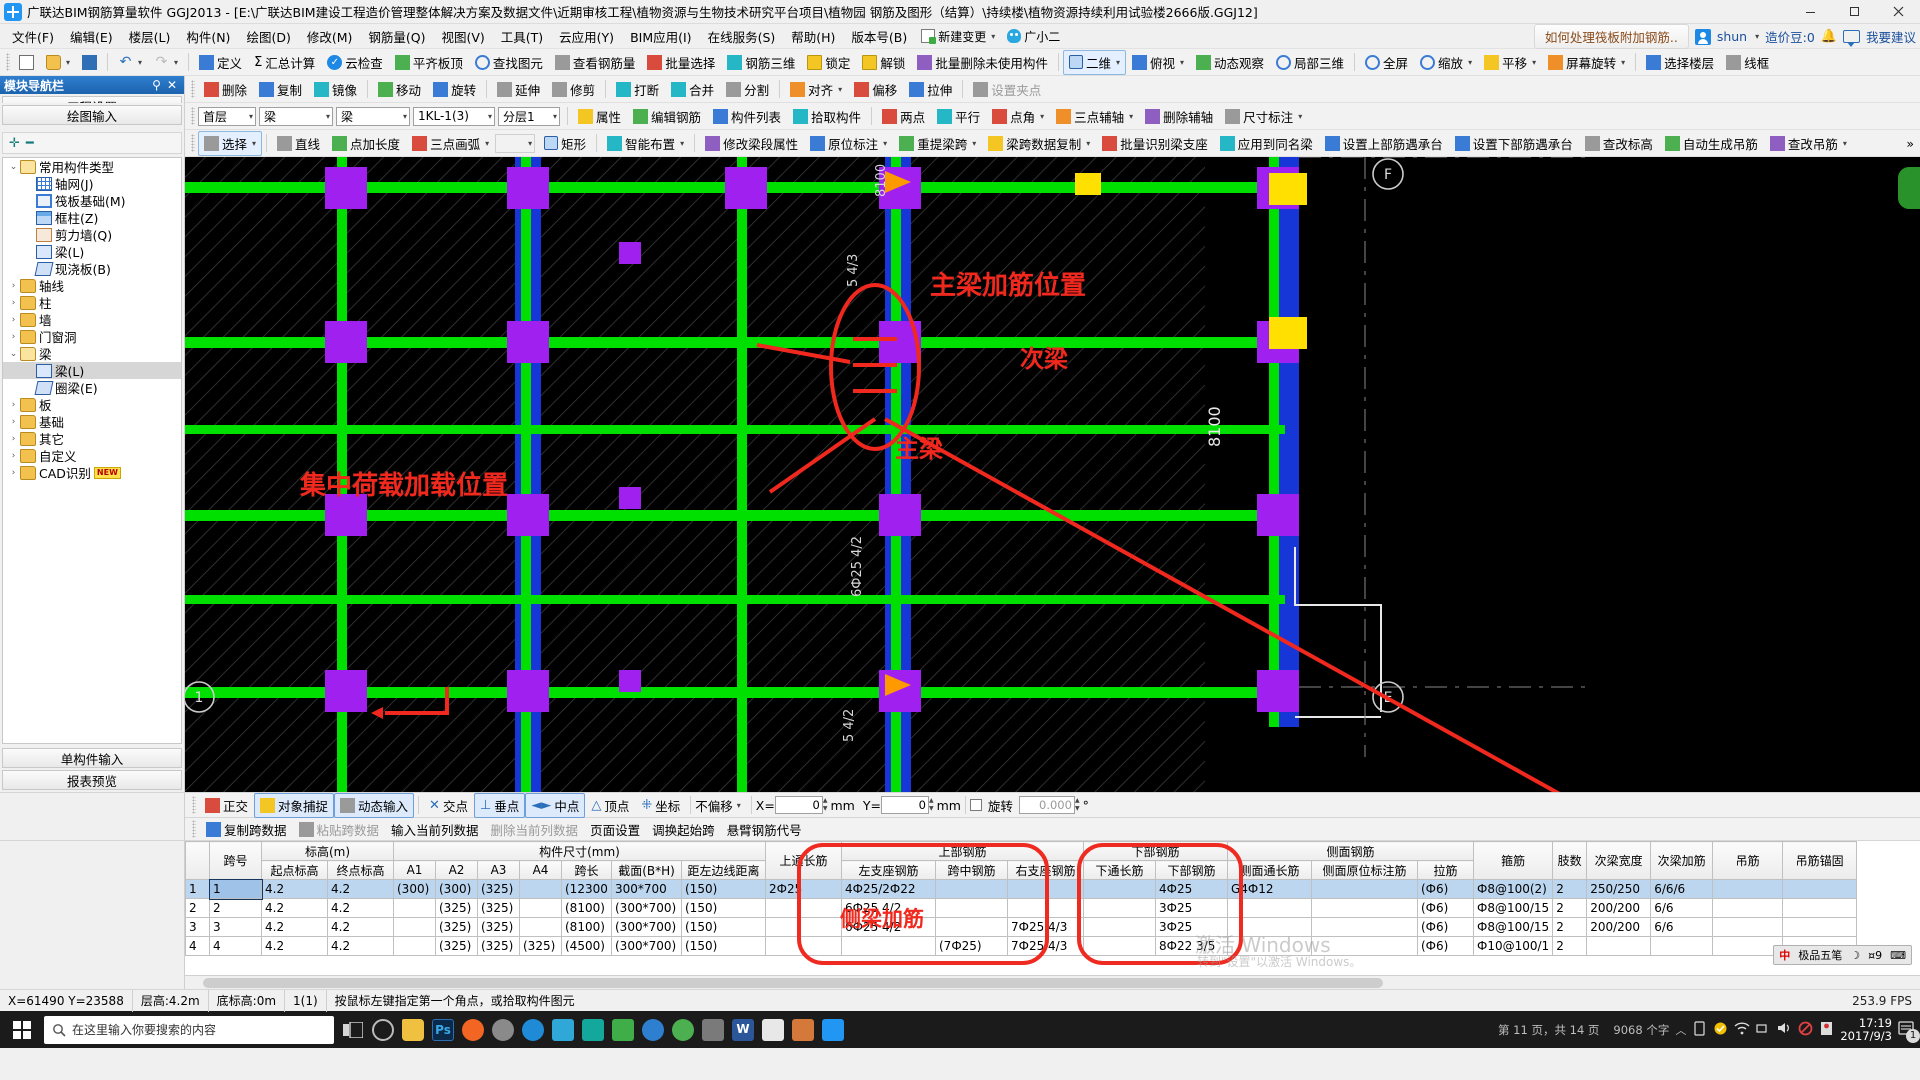  What do you see at coordinates (825, 805) in the screenshot?
I see `x-spinner: ▲ ▼` at bounding box center [825, 805].